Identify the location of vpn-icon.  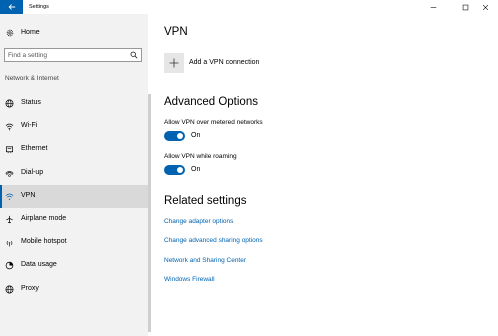
(9, 196).